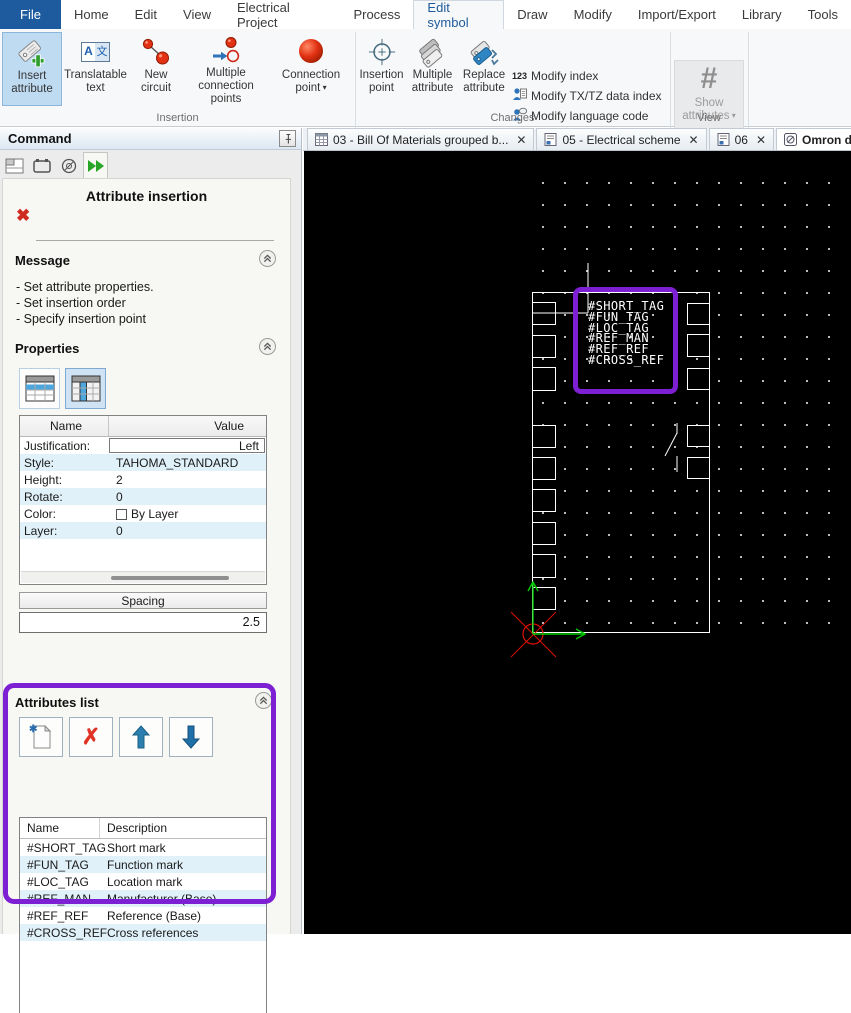 The height and width of the screenshot is (1013, 851). What do you see at coordinates (143, 915) in the screenshot?
I see `attribute-row: #REF_REF Reference (Base)` at bounding box center [143, 915].